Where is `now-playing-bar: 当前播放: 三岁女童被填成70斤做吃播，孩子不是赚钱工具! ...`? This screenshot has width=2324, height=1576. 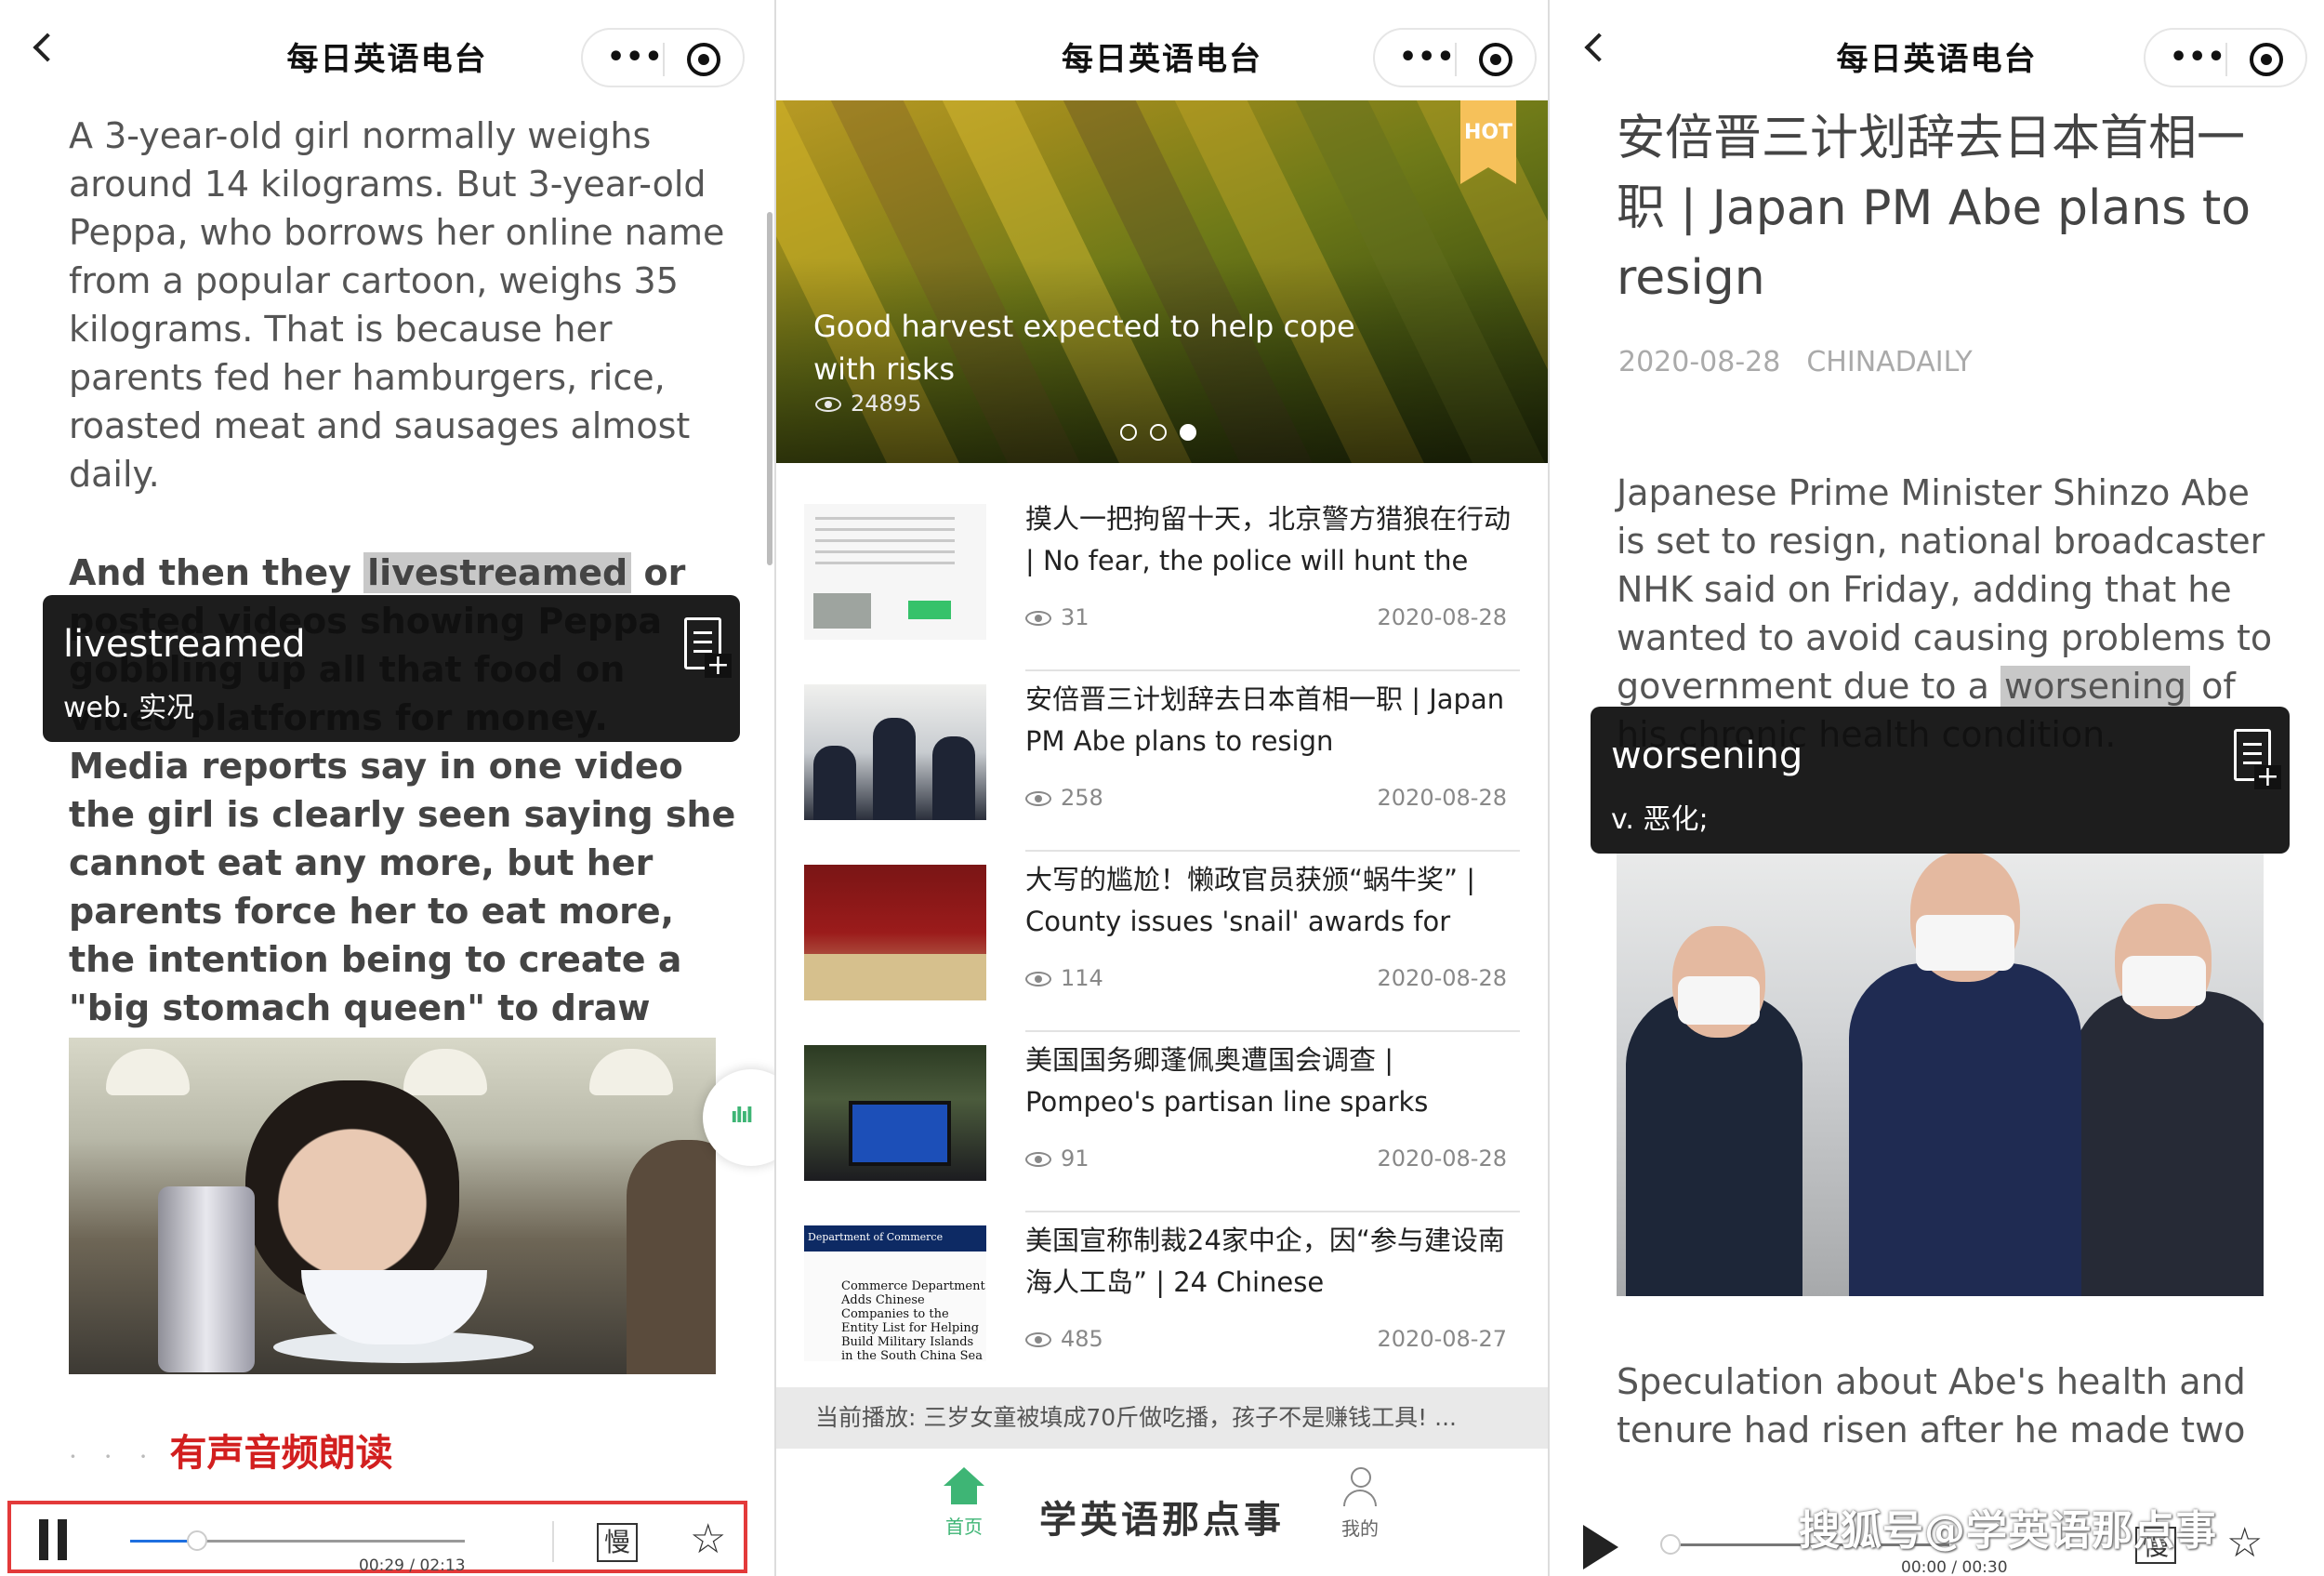 now-playing-bar: 当前播放: 三岁女童被填成70斤做吃播，孩子不是赚钱工具! ... is located at coordinates (1162, 1418).